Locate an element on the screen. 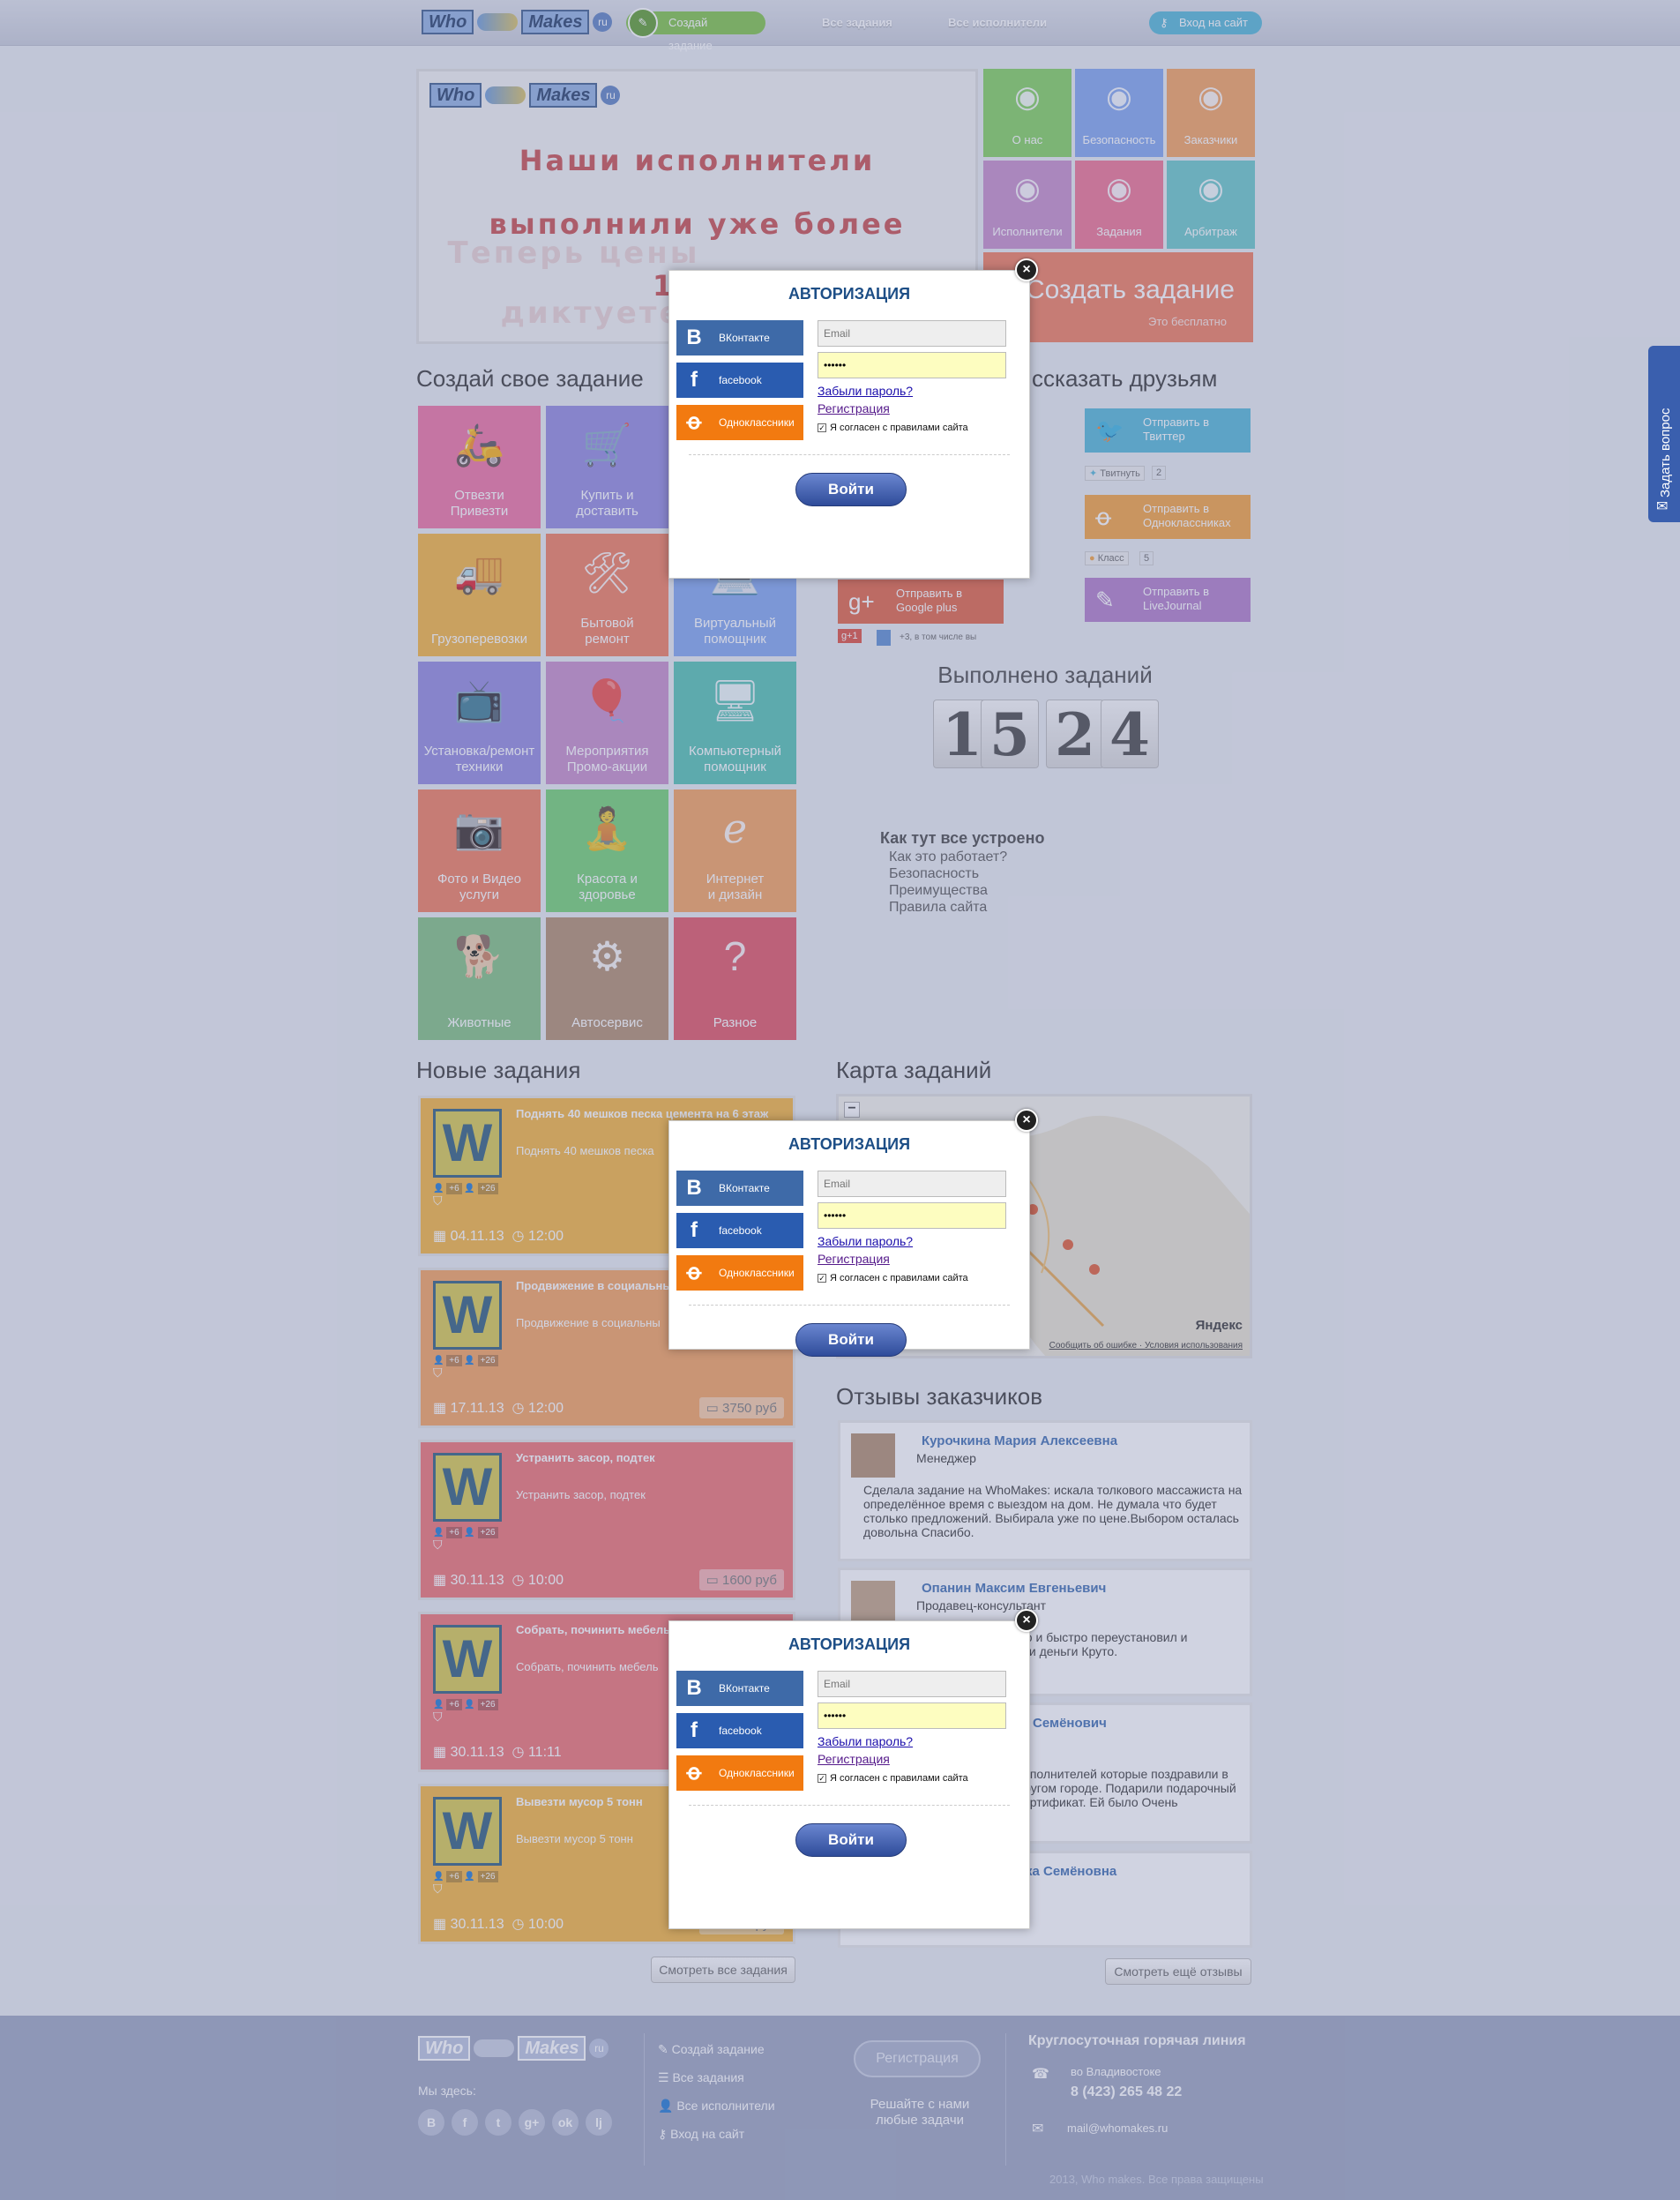 The image size is (1680, 2200). nav-all-performers: Все исполнители is located at coordinates (997, 22).